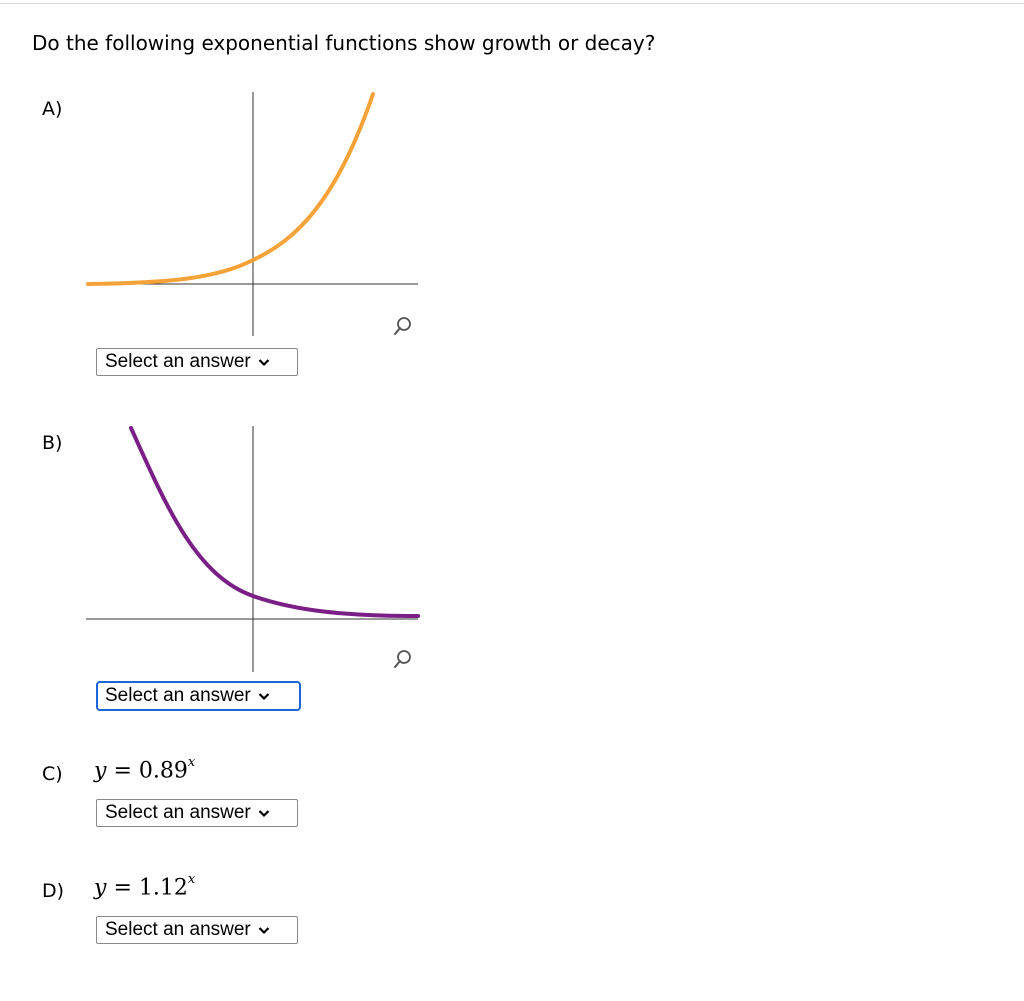 The height and width of the screenshot is (1001, 1024). Describe the element at coordinates (512, 2) in the screenshot. I see `top-divider` at that location.